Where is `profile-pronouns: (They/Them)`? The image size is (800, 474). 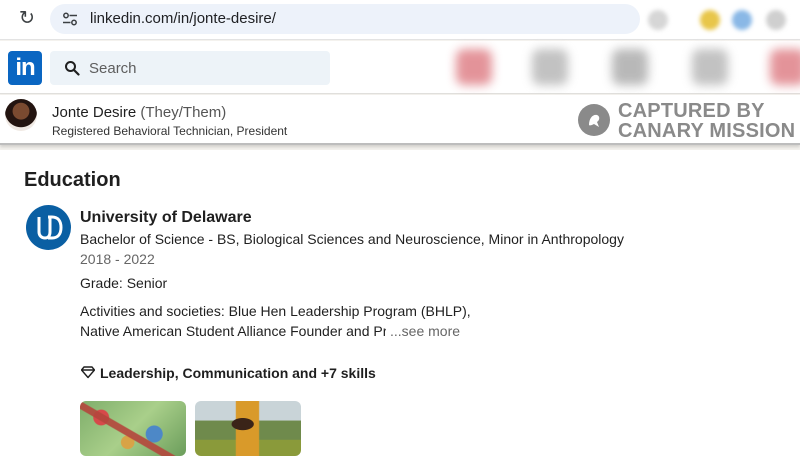 profile-pronouns: (They/Them) is located at coordinates (183, 112).